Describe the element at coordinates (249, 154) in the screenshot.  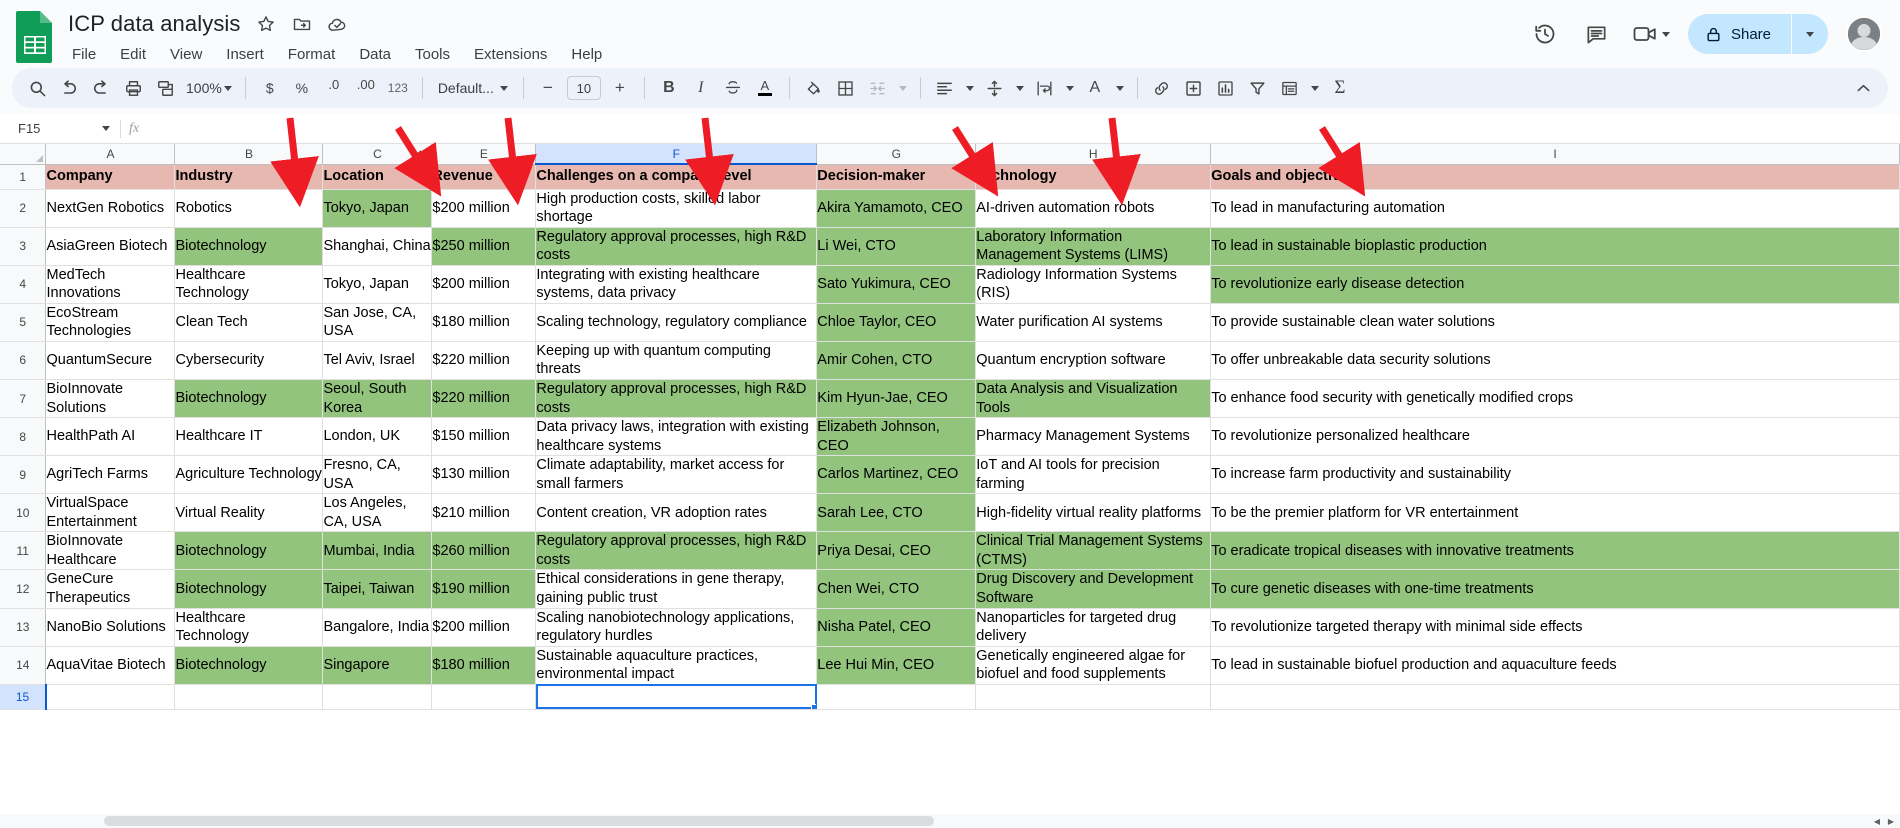
I see `column-header-B: B` at that location.